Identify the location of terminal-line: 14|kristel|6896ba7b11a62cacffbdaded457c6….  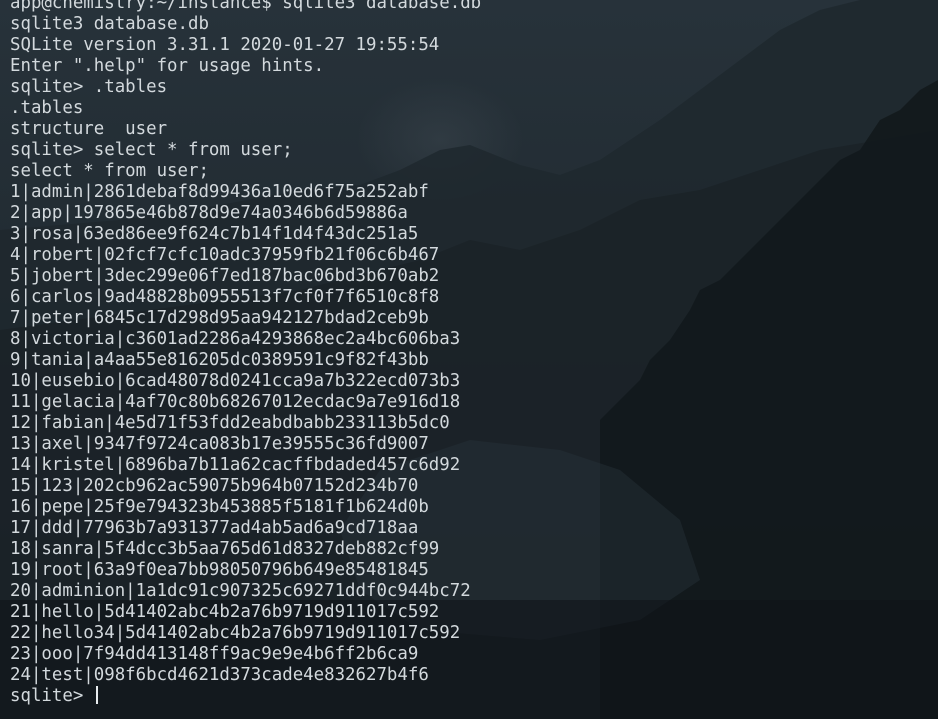
(235, 465).